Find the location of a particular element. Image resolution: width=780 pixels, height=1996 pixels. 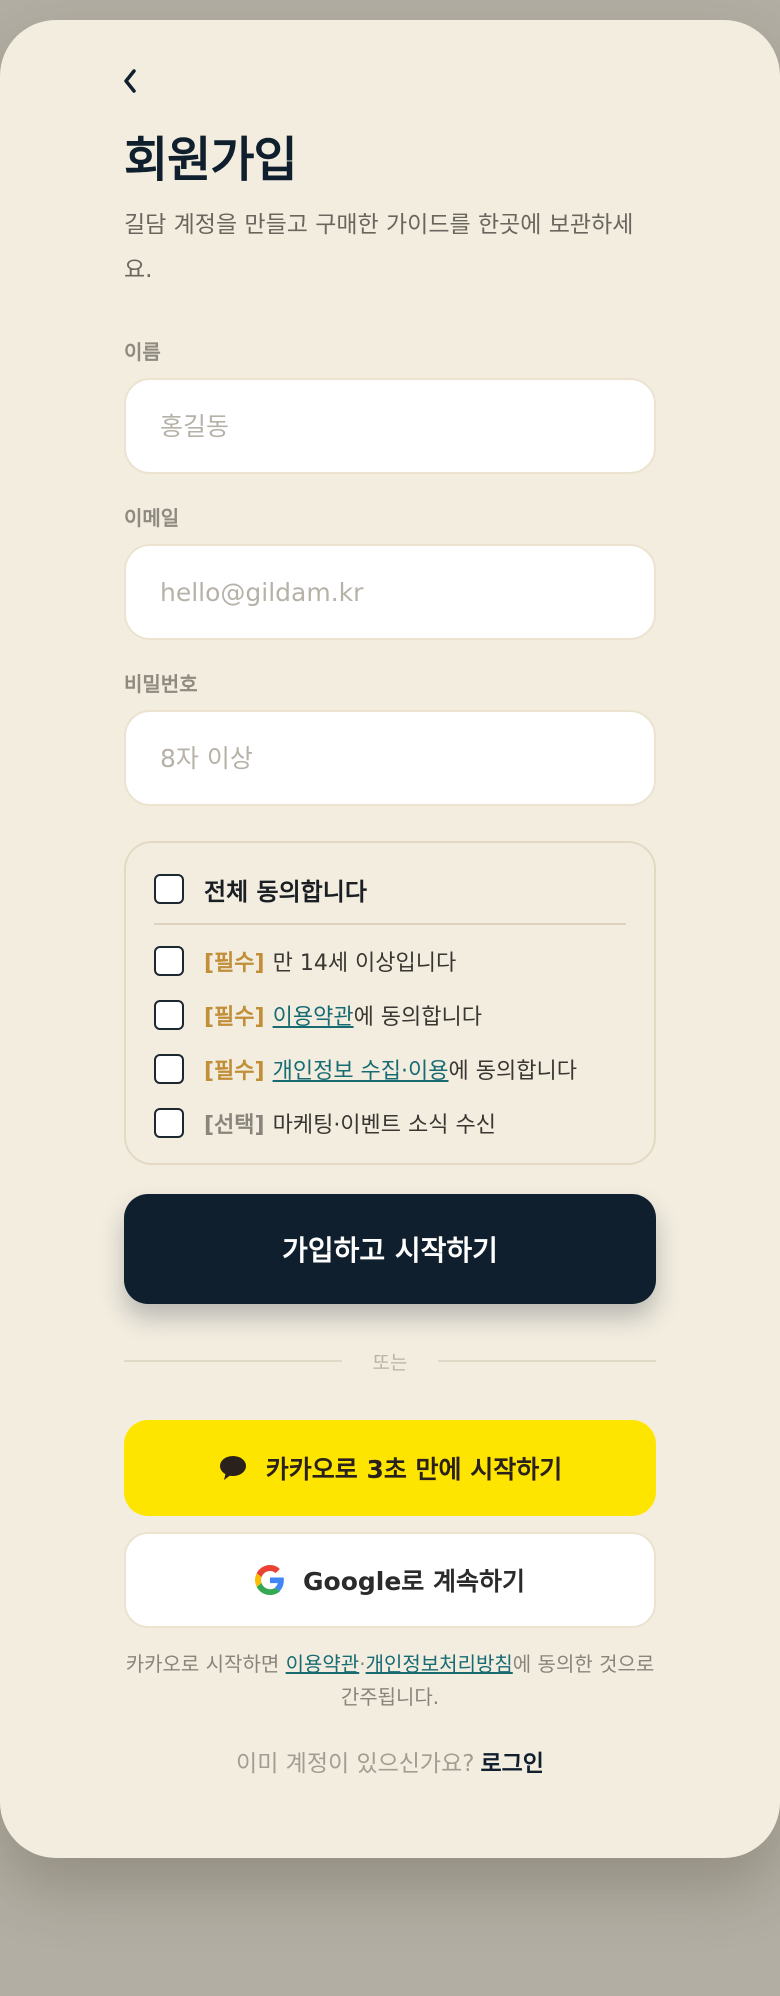

agree-all-checkbox is located at coordinates (169, 889).